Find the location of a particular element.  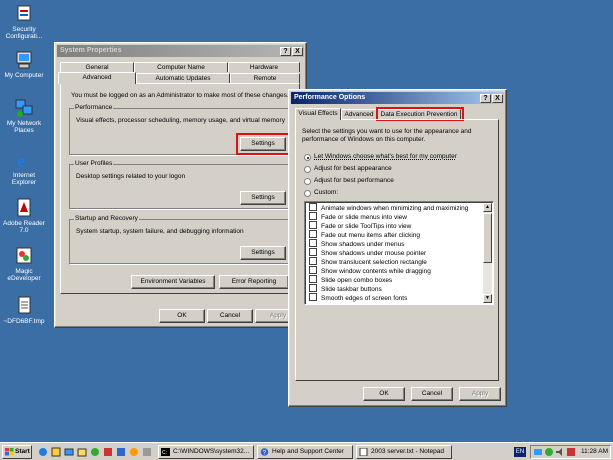

tab-visual-effects: Visual Effects is located at coordinates (318, 114).